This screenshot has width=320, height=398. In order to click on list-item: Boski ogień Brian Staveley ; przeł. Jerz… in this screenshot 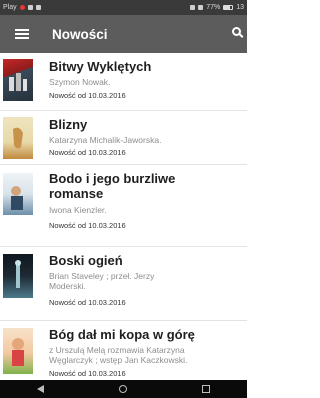, I will do `click(123, 284)`.